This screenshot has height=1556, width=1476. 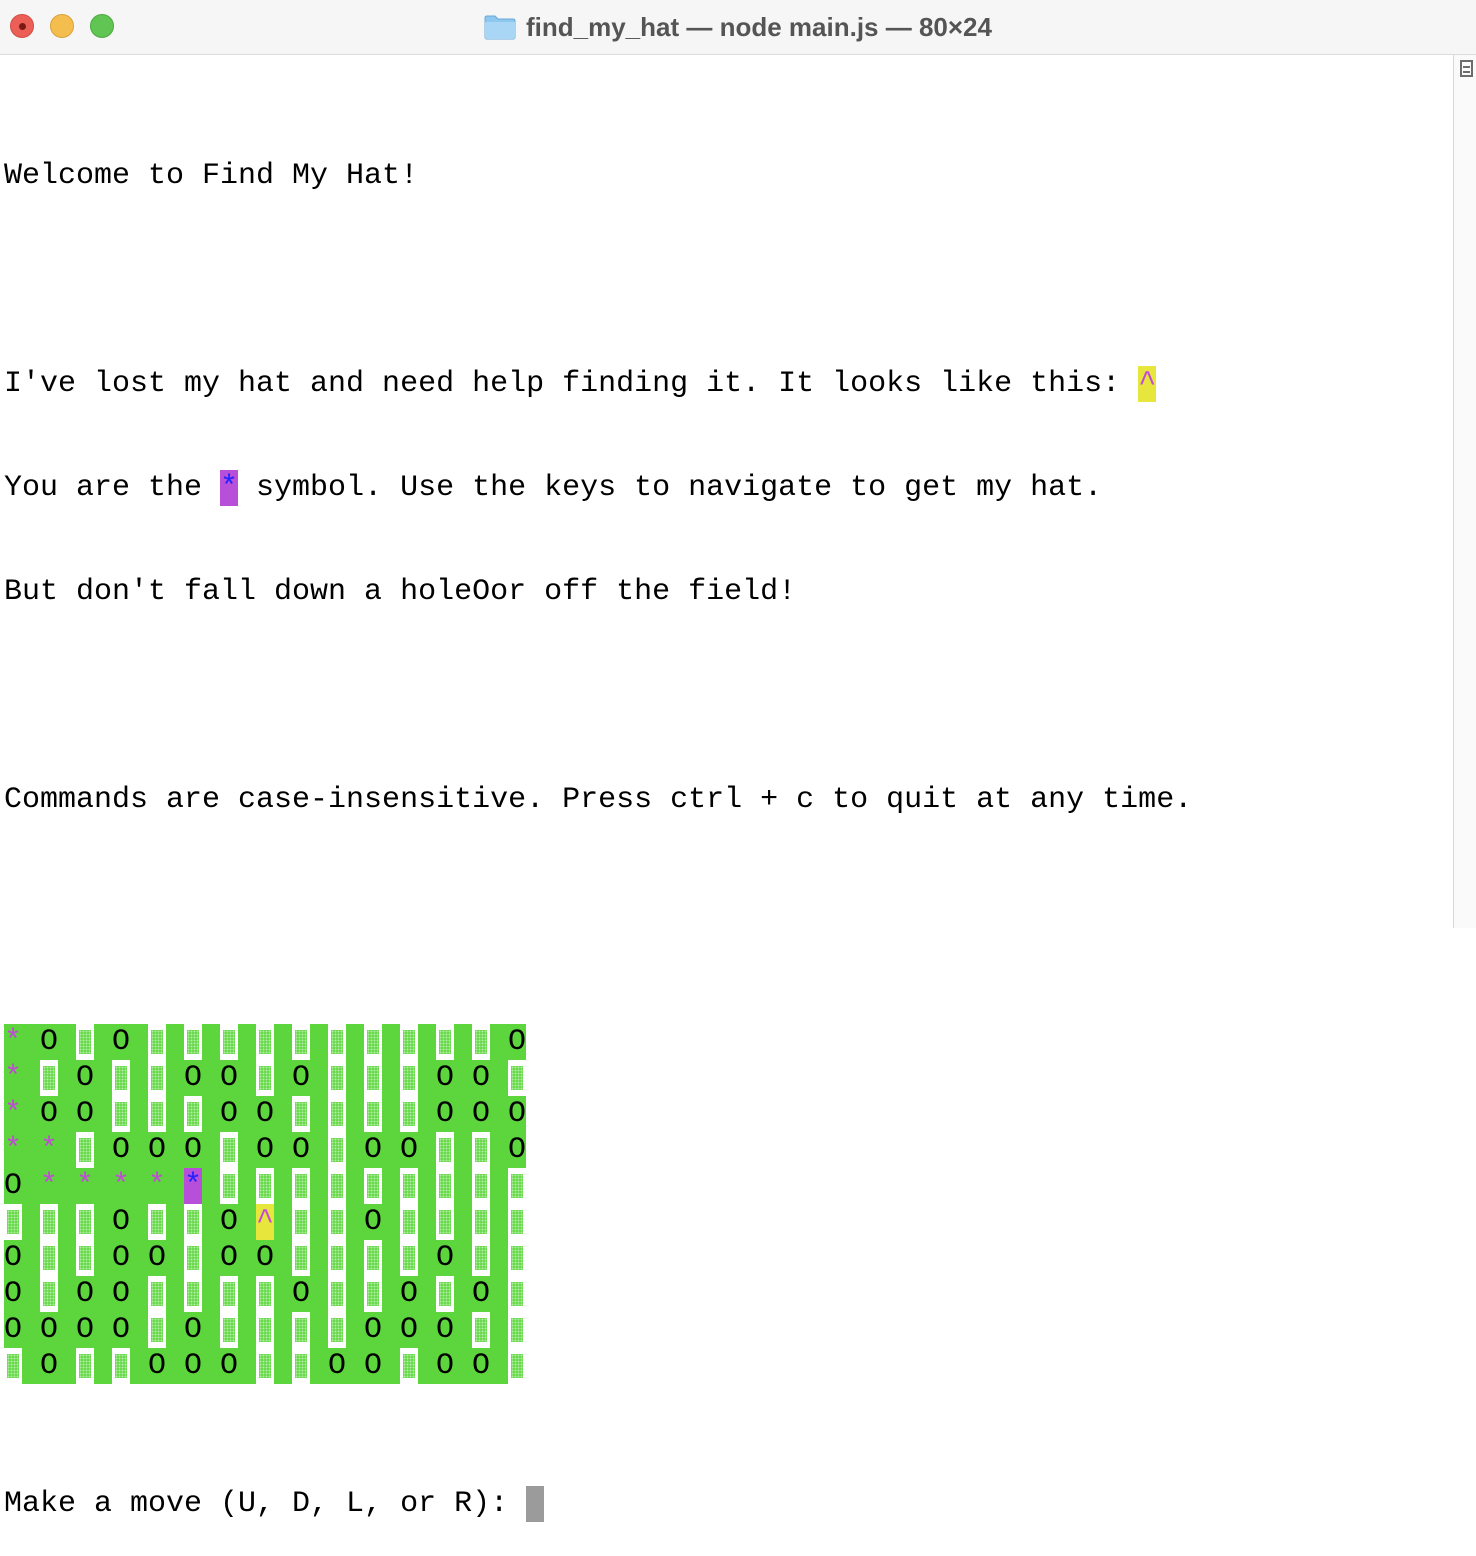 I want to click on intro-text-2a: You are the, so click(x=112, y=488).